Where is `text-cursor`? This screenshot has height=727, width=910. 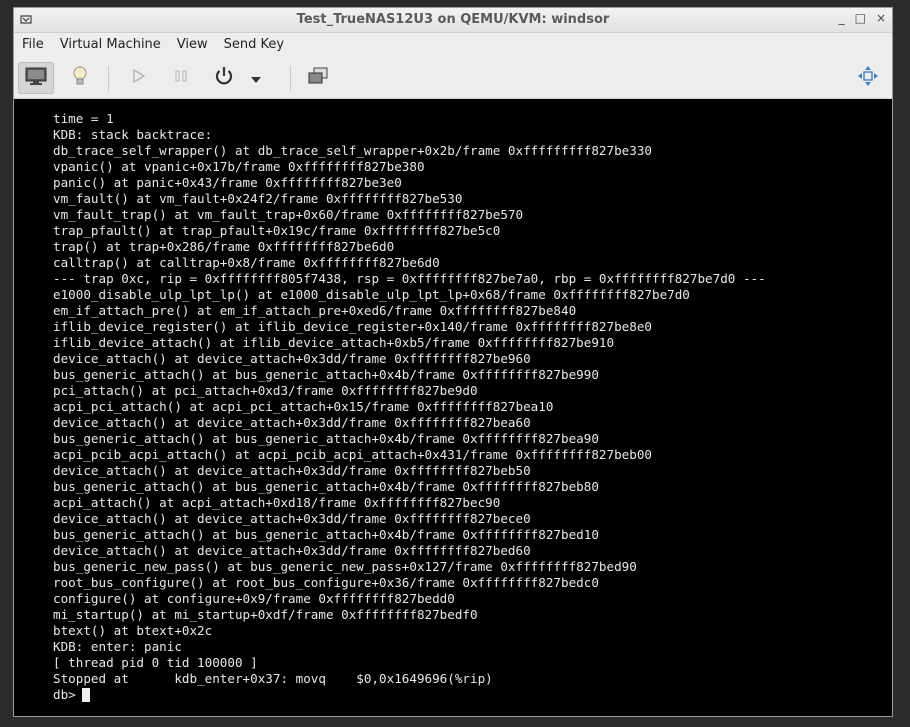
text-cursor is located at coordinates (85, 695).